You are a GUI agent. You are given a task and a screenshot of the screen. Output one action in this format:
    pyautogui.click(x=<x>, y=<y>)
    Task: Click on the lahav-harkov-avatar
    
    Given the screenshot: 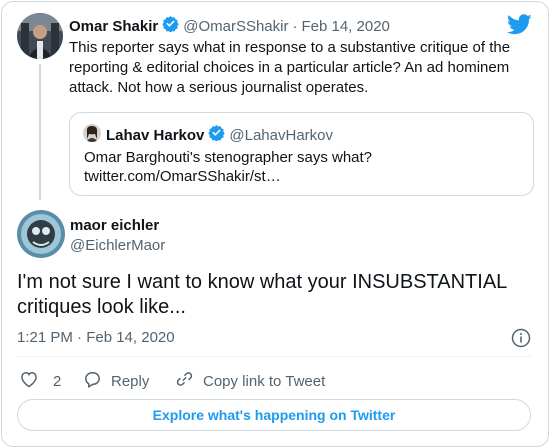 What is the action you would take?
    pyautogui.click(x=92, y=133)
    